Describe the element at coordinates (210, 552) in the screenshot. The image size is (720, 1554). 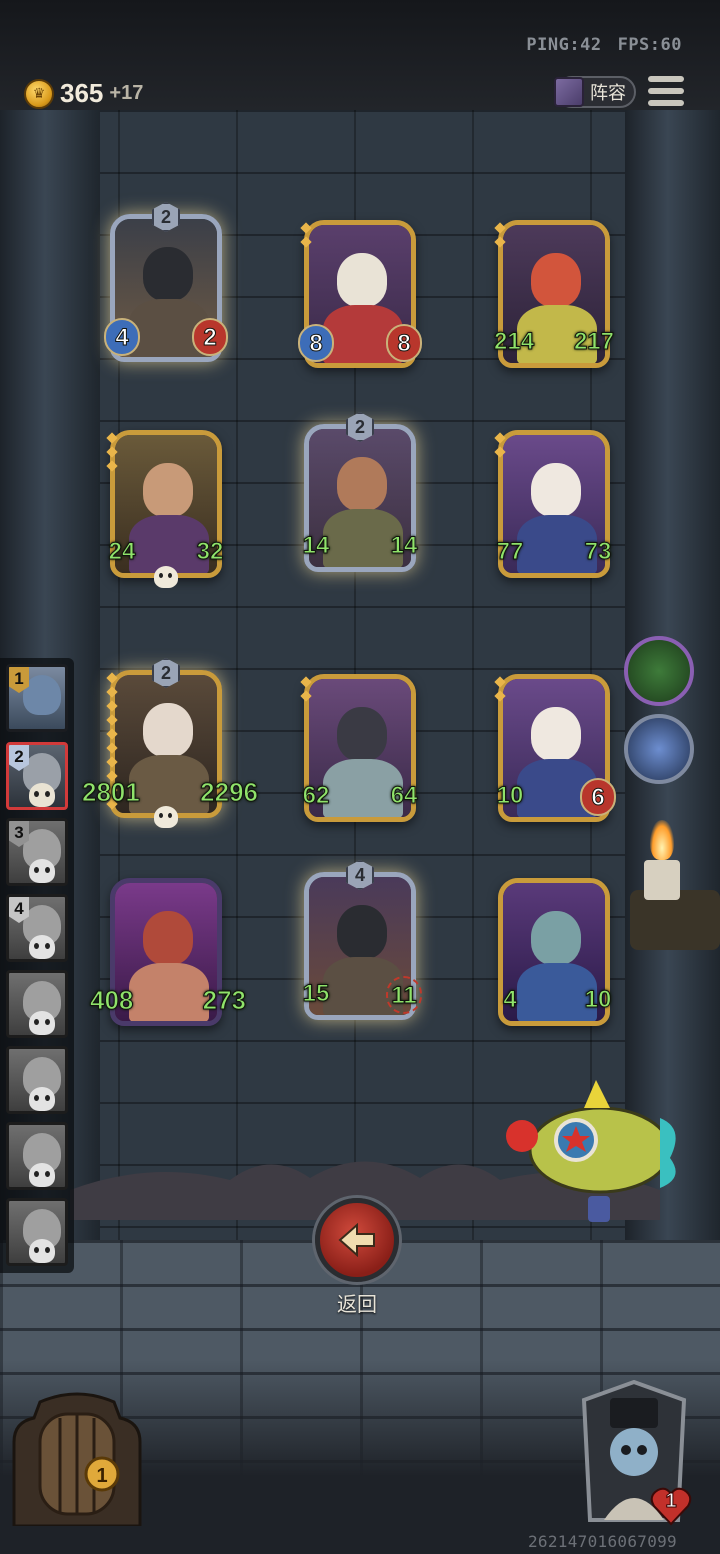
I see `health-stat: 32` at that location.